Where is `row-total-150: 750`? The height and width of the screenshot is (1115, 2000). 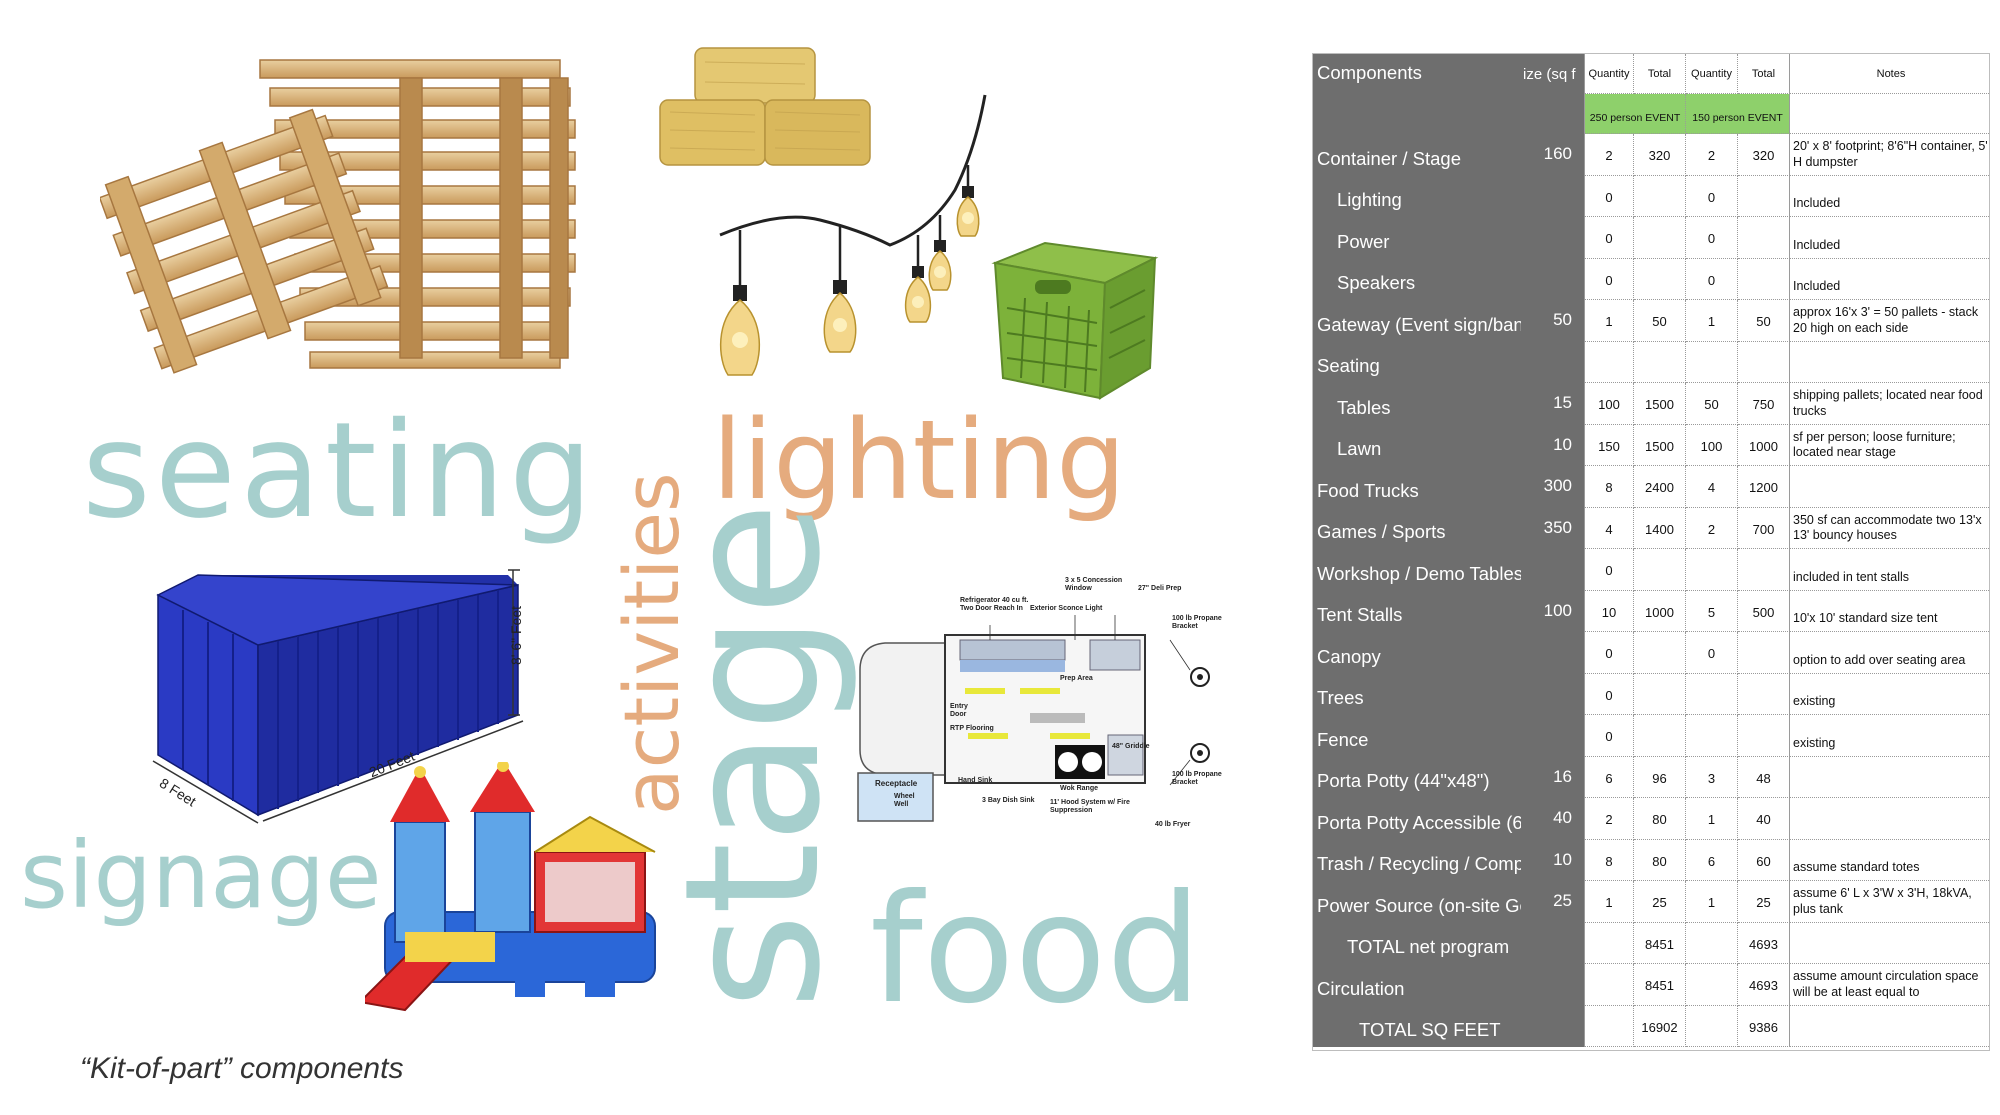 row-total-150: 750 is located at coordinates (1764, 404).